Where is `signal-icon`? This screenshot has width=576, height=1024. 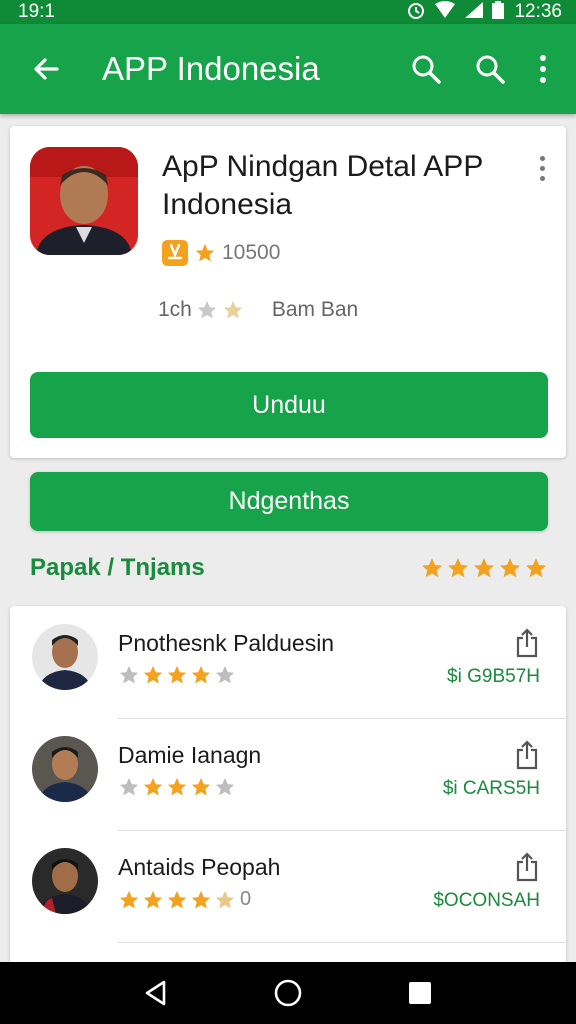 signal-icon is located at coordinates (474, 12).